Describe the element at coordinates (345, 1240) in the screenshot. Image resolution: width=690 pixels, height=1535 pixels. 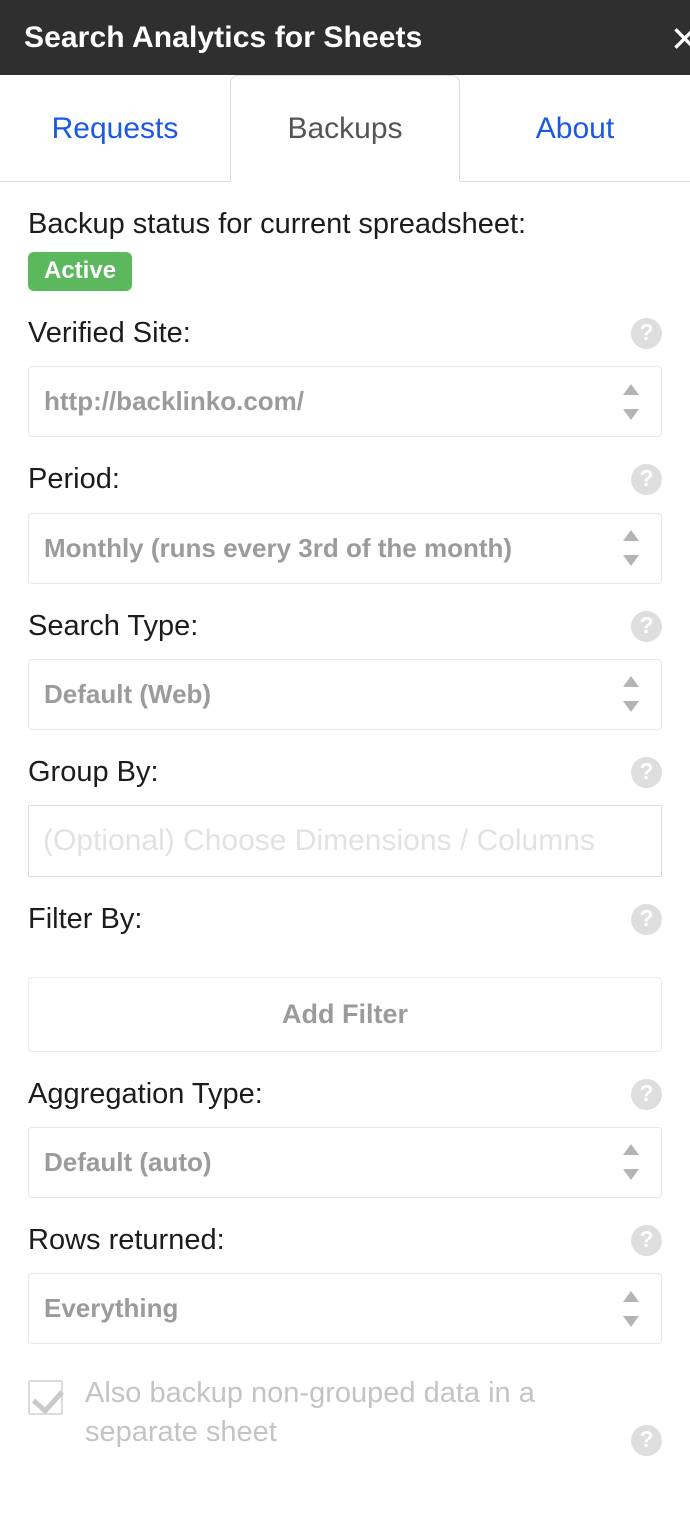
I see `field-rows-returned-header: Rows returned: ?` at that location.